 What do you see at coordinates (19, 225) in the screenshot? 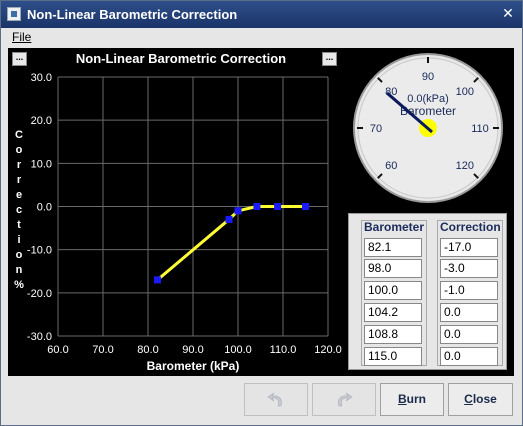
I see `y-axis-label-letter: t` at bounding box center [19, 225].